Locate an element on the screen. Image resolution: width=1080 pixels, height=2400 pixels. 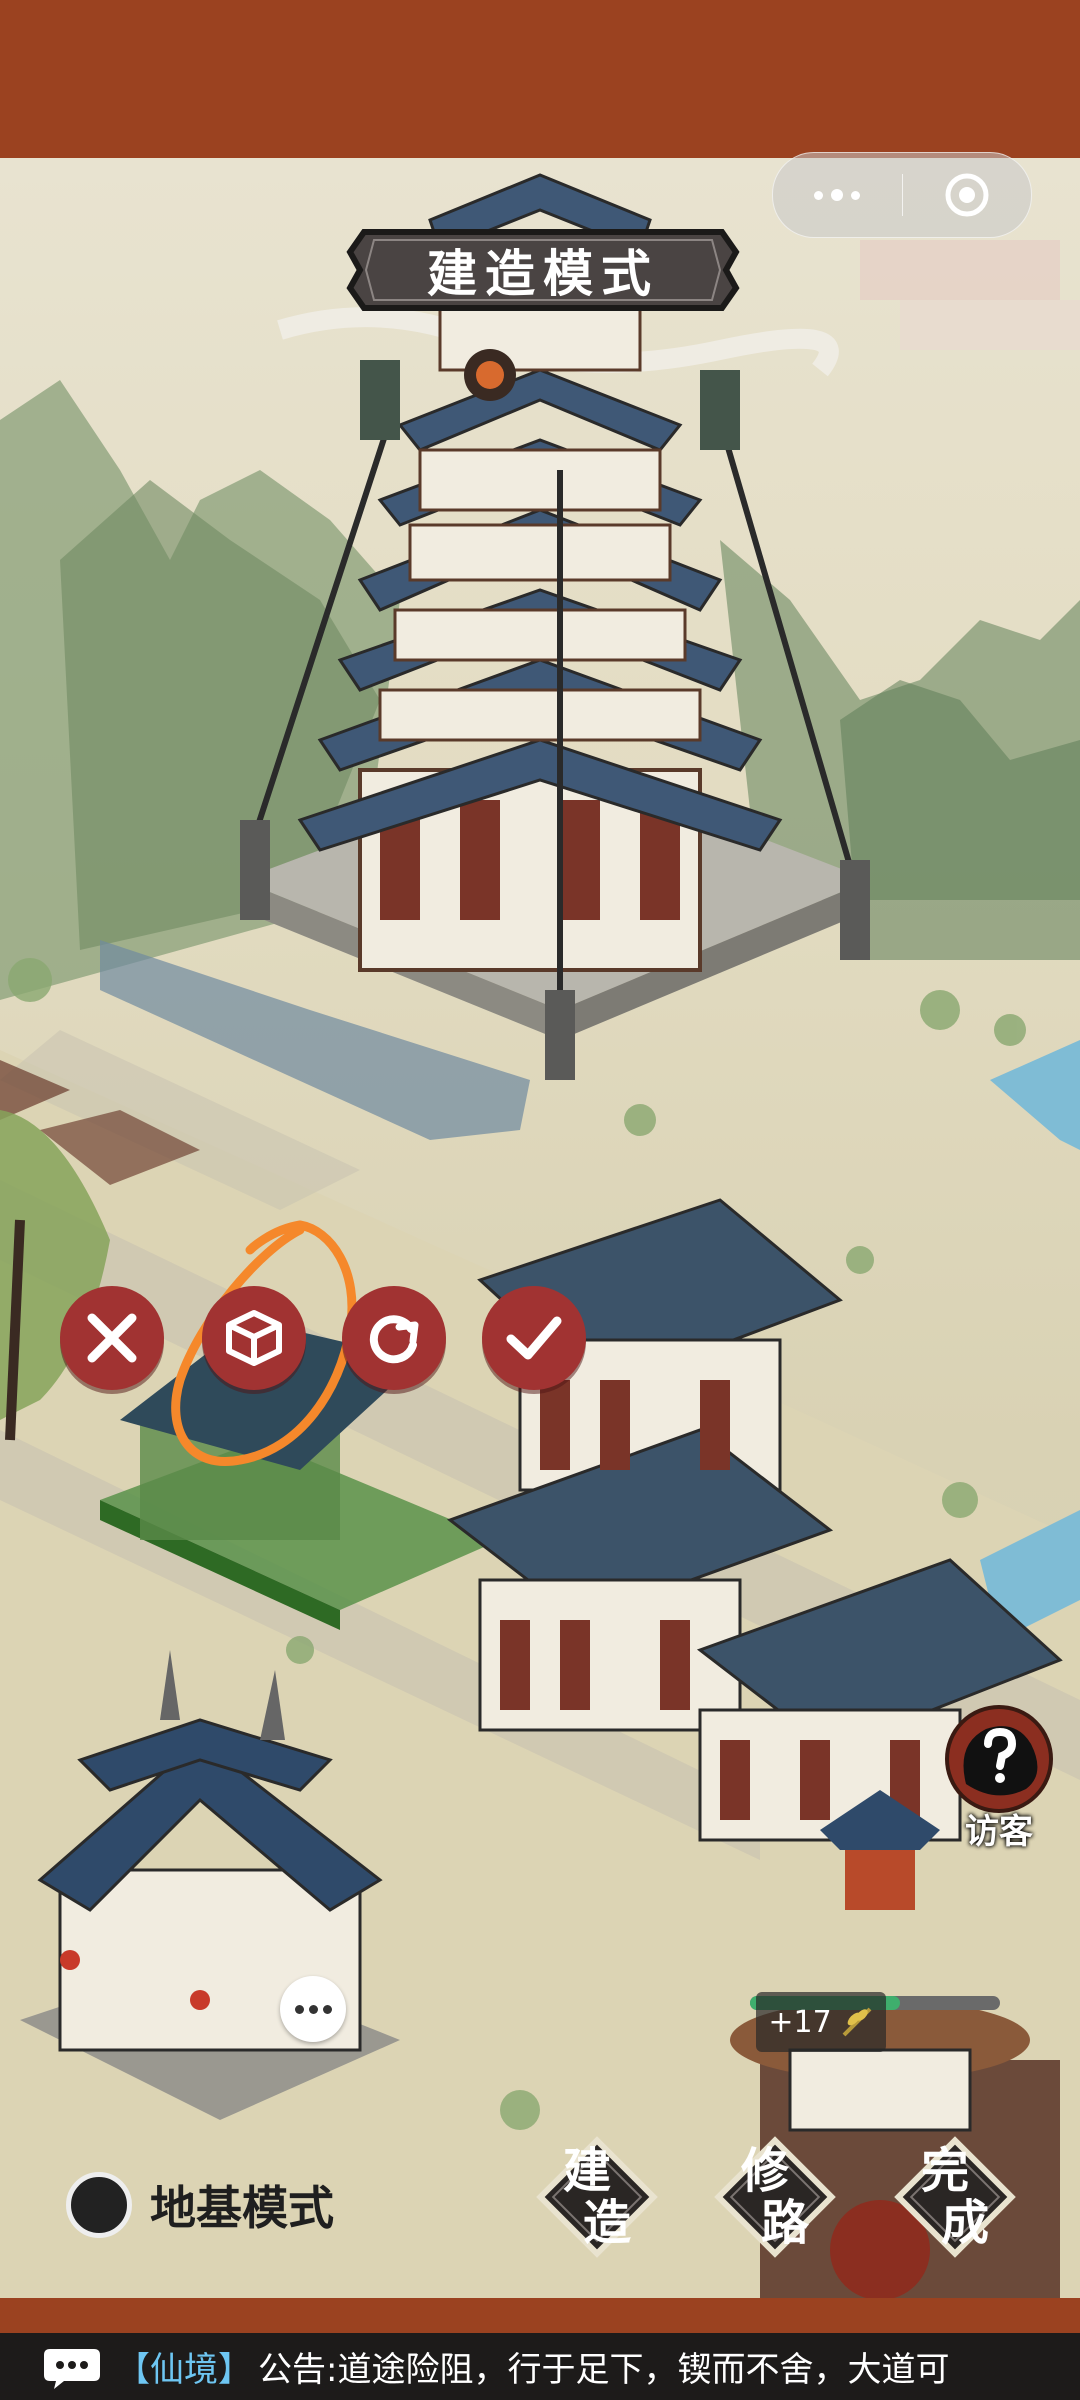
rotate-button is located at coordinates (394, 1338).